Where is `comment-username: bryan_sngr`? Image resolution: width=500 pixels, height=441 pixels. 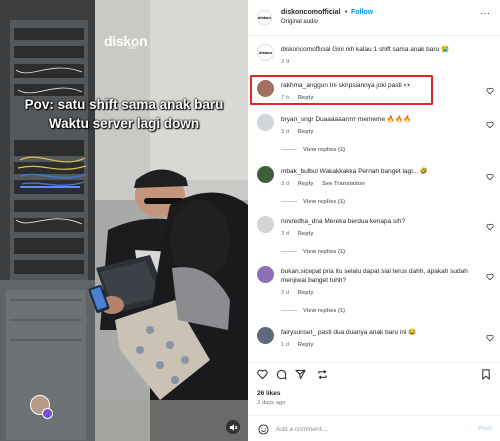 comment-username: bryan_sngr is located at coordinates (297, 119).